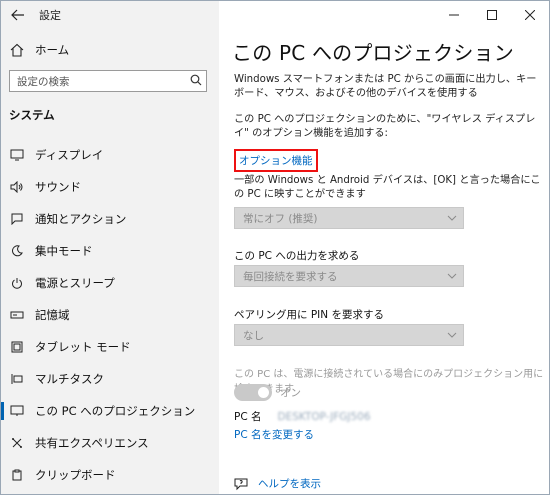 Image resolution: width=550 pixels, height=495 pixels. Describe the element at coordinates (110, 251) in the screenshot. I see `sidebar-item-focus: 集中モード` at that location.